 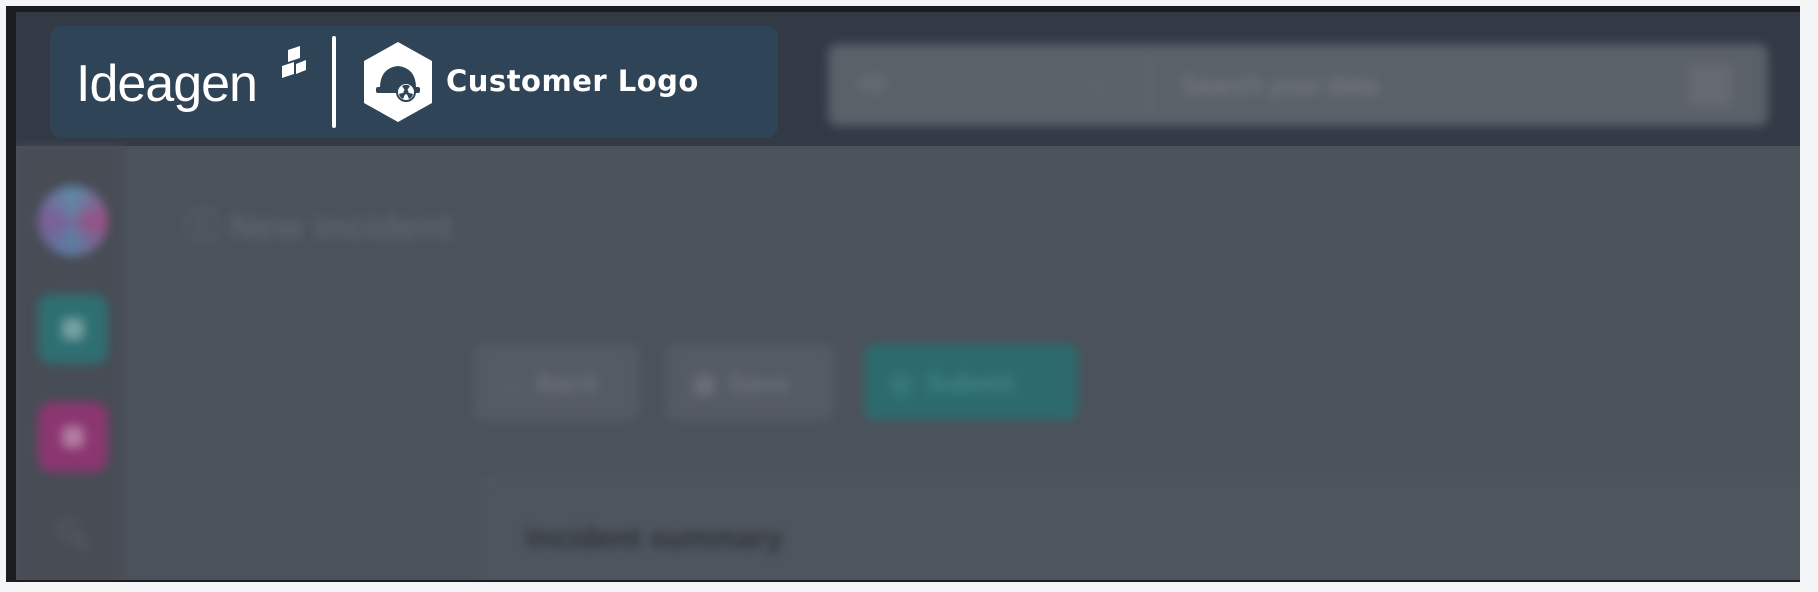 What do you see at coordinates (758, 383) in the screenshot?
I see `save-button-label: Save` at bounding box center [758, 383].